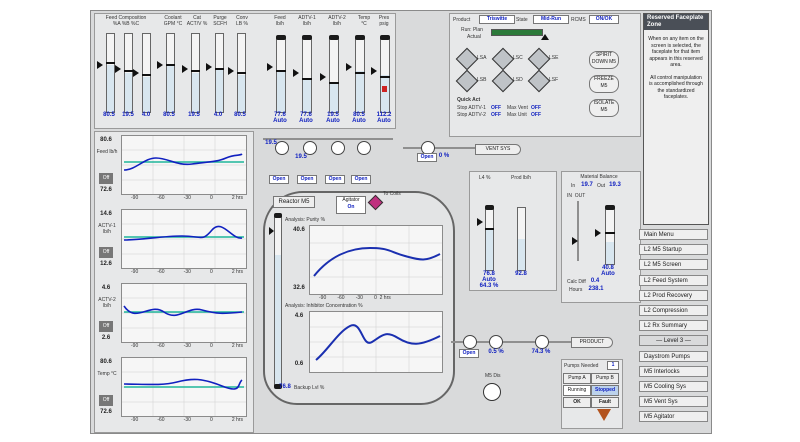 Image resolution: width=800 pixels, height=442 pixels. What do you see at coordinates (496, 108) in the screenshot?
I see `stop-adtv1-value: OFF` at bounding box center [496, 108].